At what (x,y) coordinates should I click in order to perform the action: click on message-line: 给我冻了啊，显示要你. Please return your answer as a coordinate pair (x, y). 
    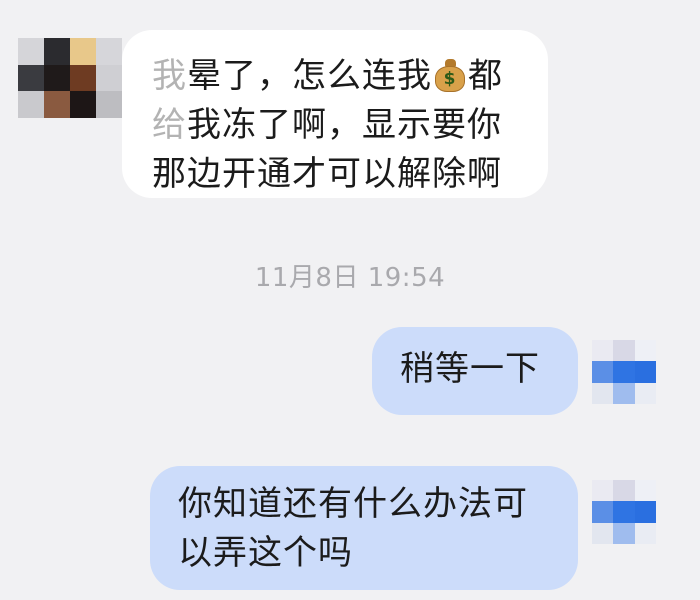
    Looking at the image, I should click on (339, 125).